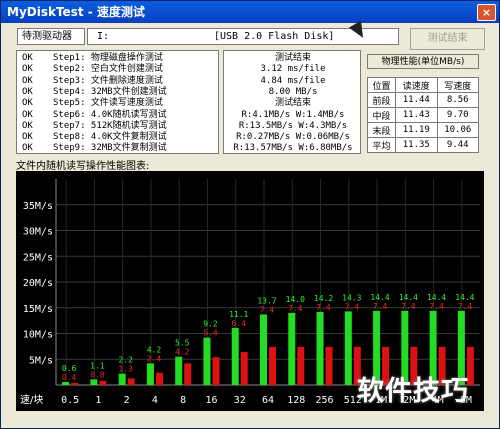 This screenshot has height=429, width=500. I want to click on perf-header: 写速度, so click(458, 85).